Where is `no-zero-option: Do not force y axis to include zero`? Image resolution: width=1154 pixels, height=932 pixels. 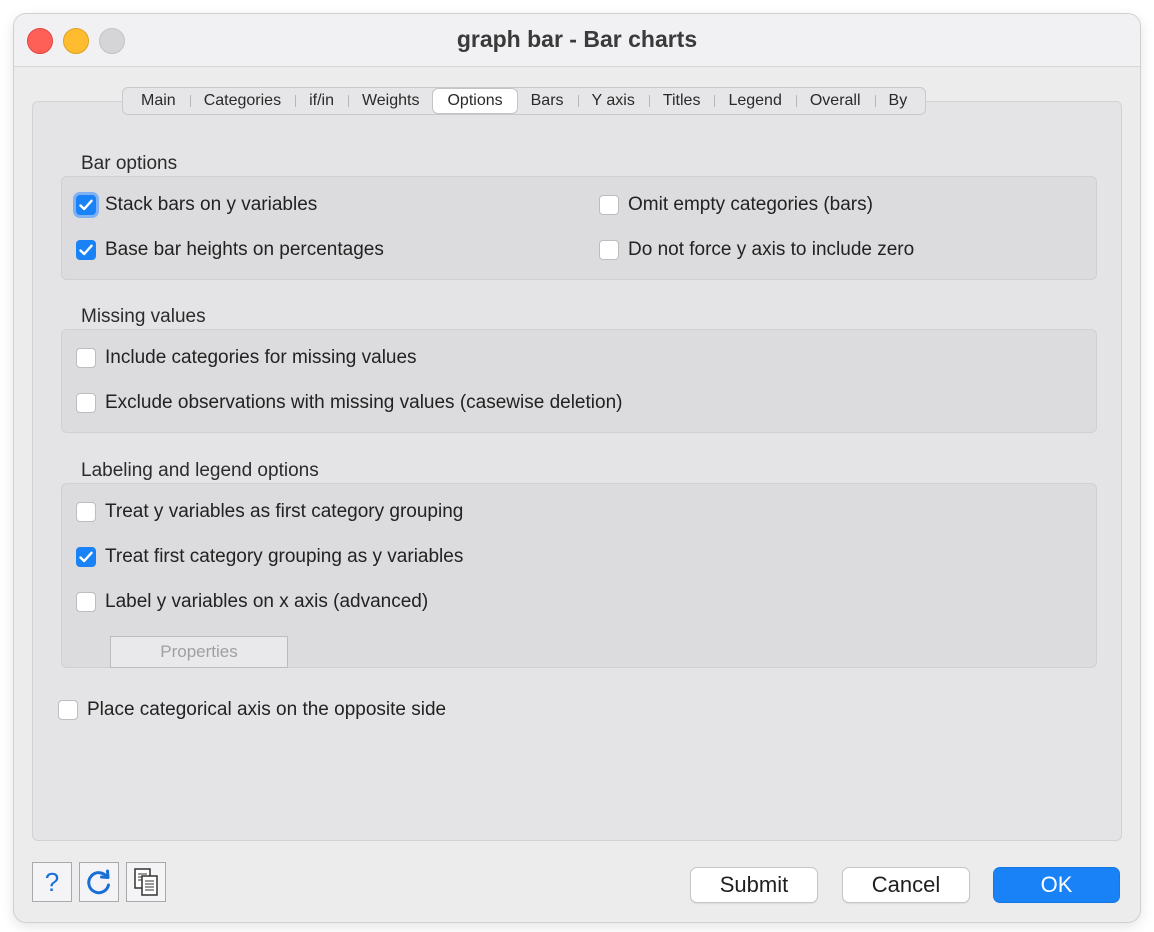
no-zero-option: Do not force y axis to include zero is located at coordinates (756, 250).